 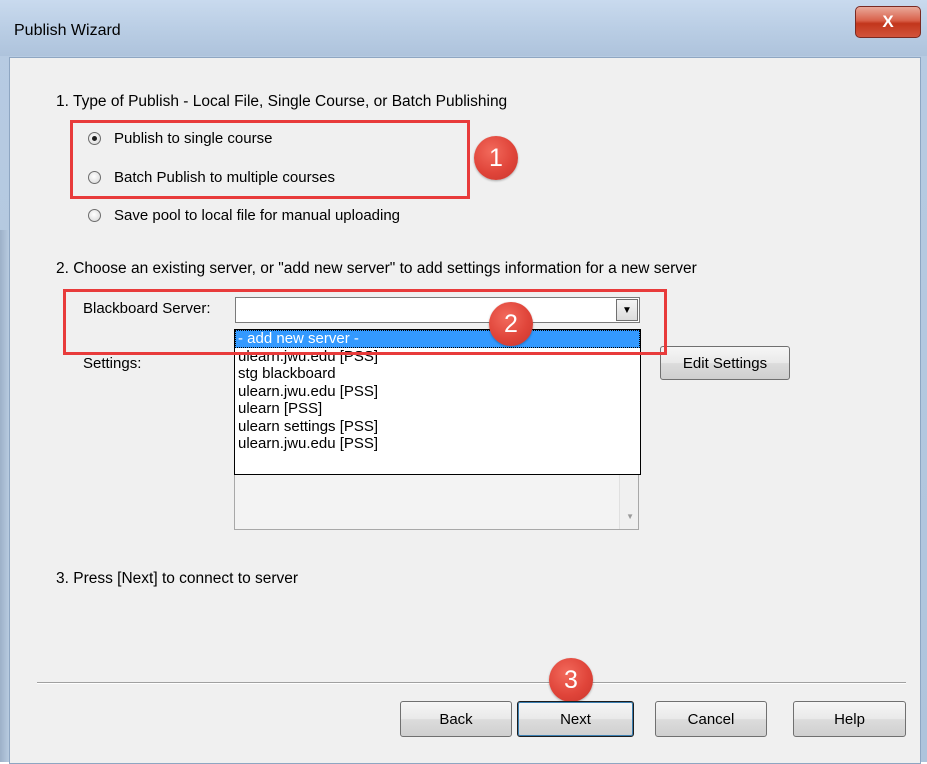 What do you see at coordinates (571, 680) in the screenshot?
I see `step-badge-3: 3` at bounding box center [571, 680].